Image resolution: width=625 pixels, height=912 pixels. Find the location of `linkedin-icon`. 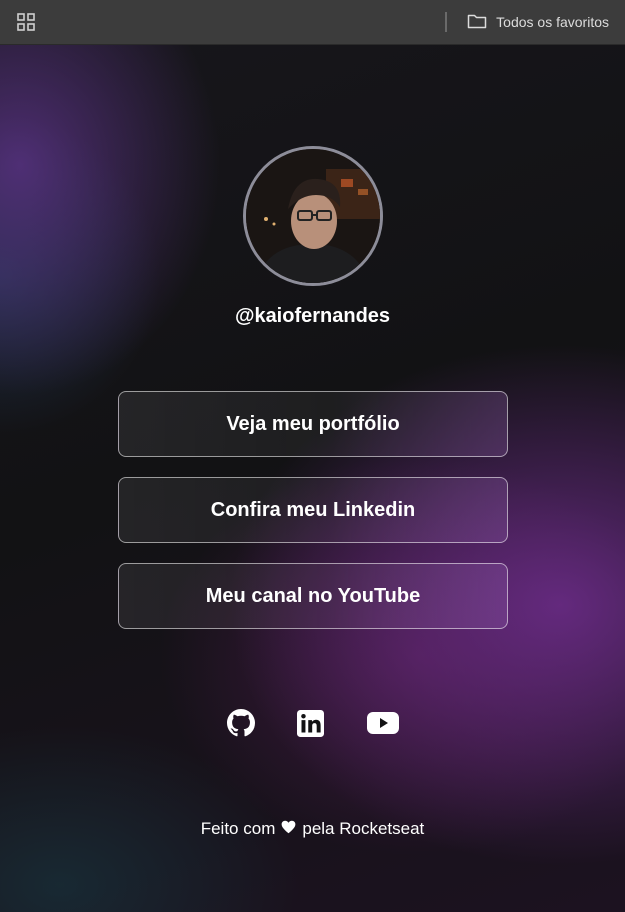

linkedin-icon is located at coordinates (311, 723).